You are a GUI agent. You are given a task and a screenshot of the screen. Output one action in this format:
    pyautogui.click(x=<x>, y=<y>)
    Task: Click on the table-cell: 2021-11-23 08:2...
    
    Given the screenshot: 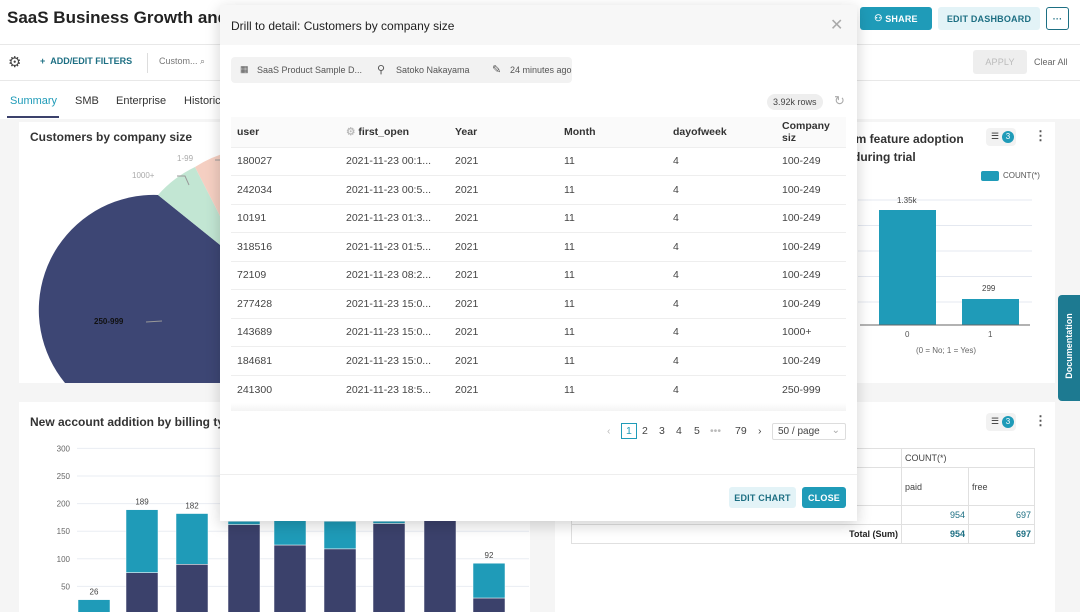 What is the action you would take?
    pyautogui.click(x=394, y=275)
    